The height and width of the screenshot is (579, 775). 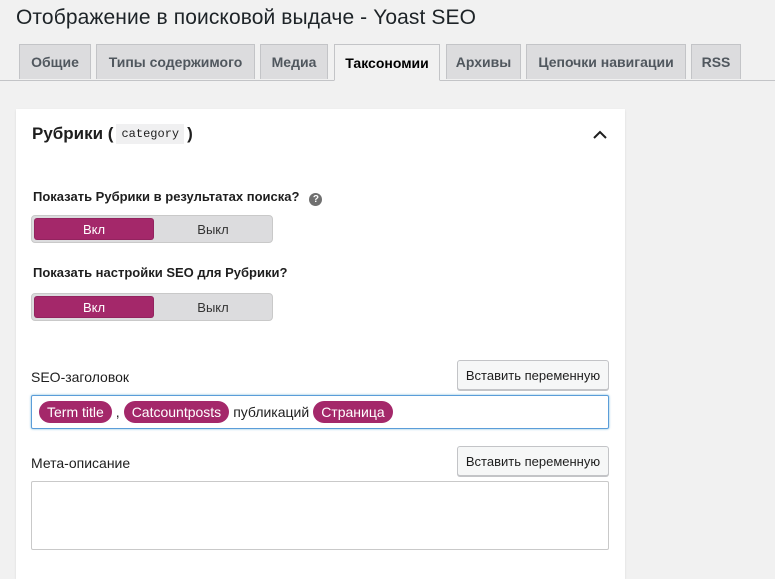 I want to click on title-text: ,, so click(x=117, y=412).